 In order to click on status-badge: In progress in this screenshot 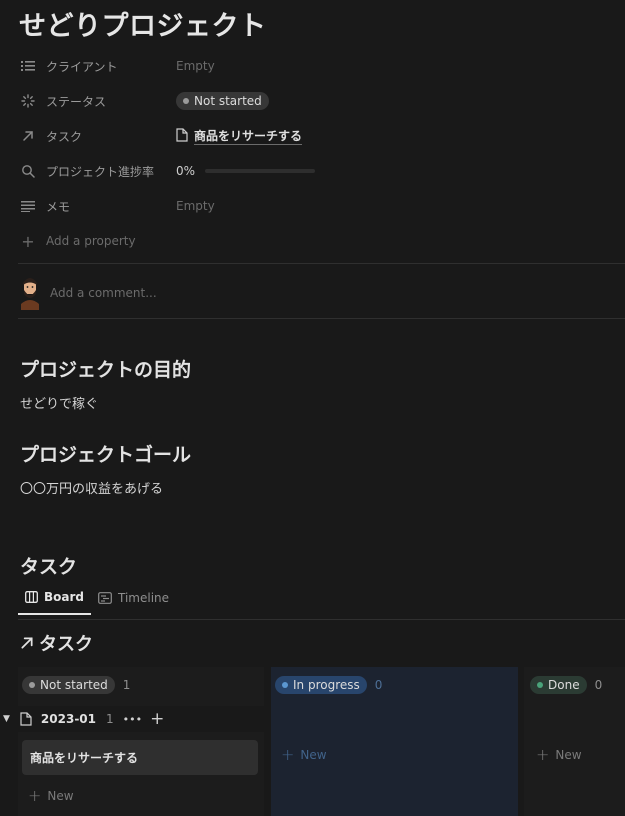, I will do `click(321, 685)`.